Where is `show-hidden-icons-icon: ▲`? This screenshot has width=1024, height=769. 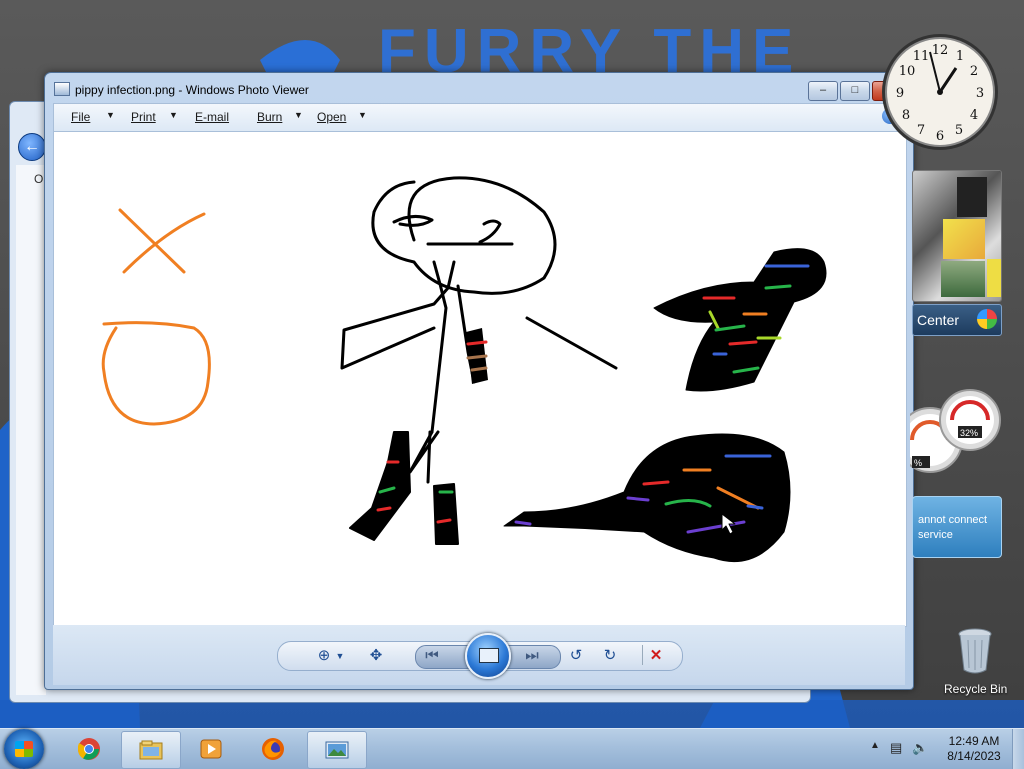
show-hidden-icons-icon: ▲ is located at coordinates (875, 745).